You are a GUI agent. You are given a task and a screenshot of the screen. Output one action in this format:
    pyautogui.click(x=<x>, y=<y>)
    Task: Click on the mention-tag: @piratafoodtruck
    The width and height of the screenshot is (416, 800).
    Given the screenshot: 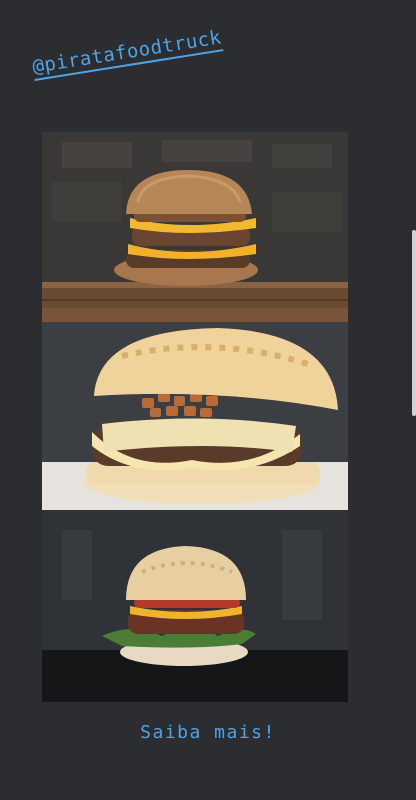 What is the action you would take?
    pyautogui.click(x=186, y=52)
    